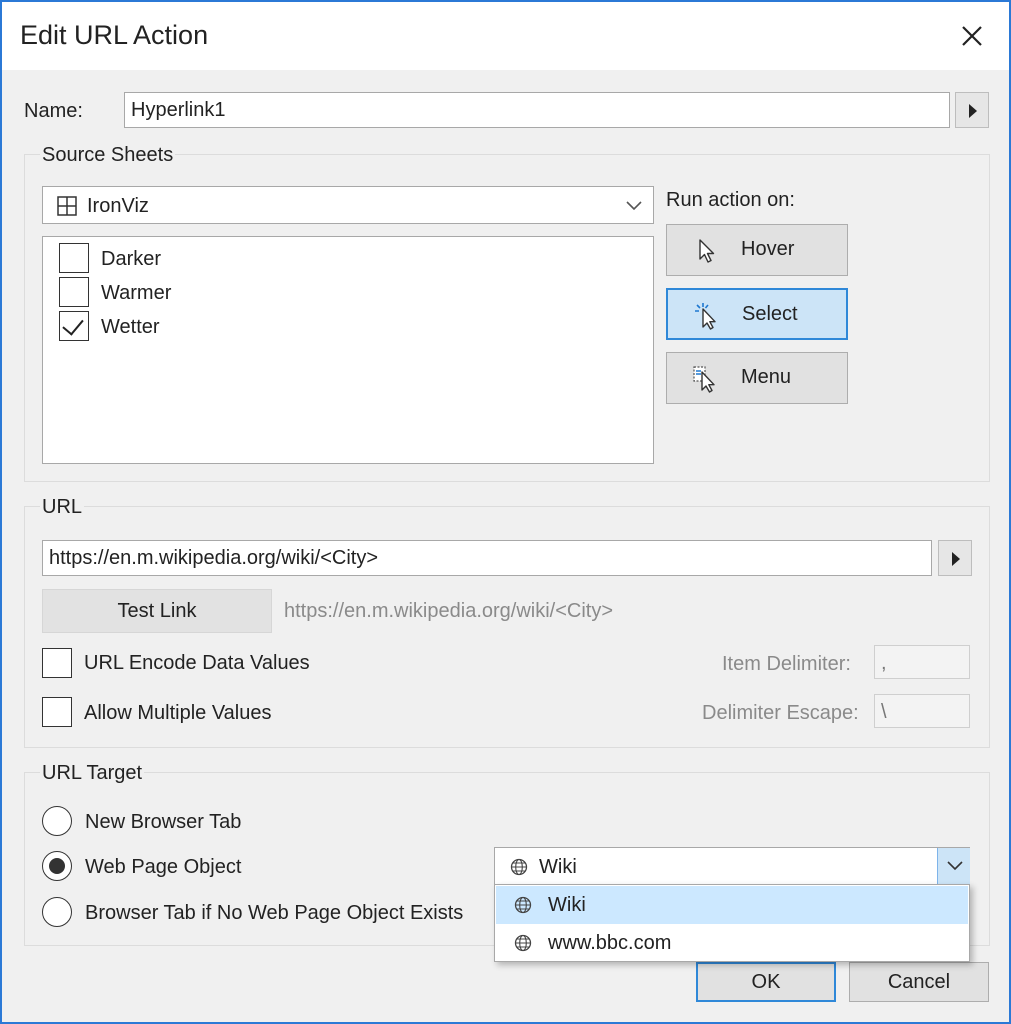  I want to click on run-on-hover-button: Hover, so click(757, 250).